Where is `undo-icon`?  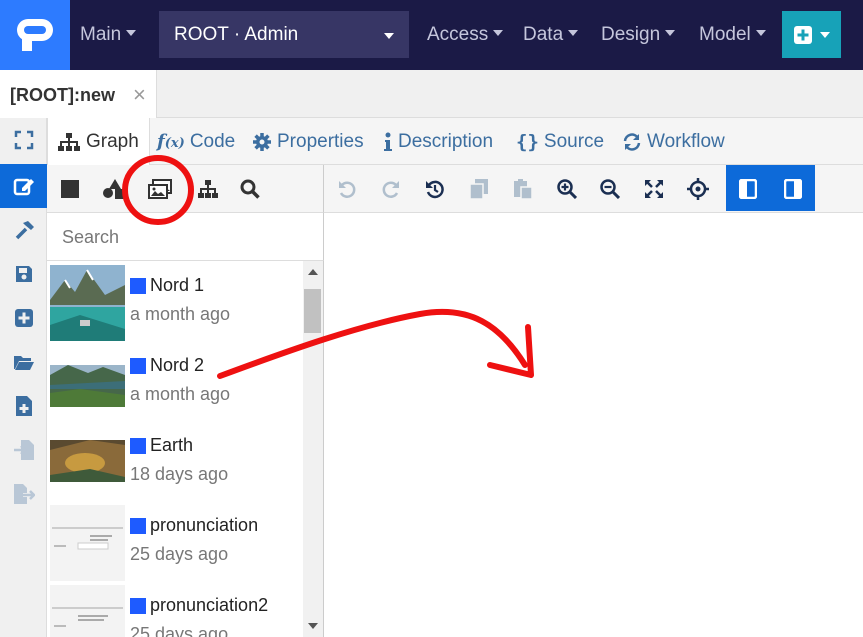 undo-icon is located at coordinates (347, 189).